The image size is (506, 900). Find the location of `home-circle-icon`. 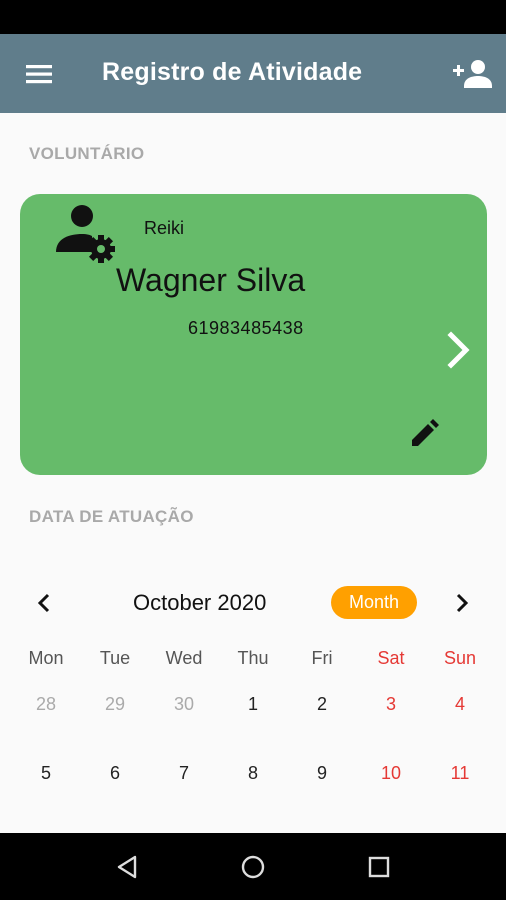

home-circle-icon is located at coordinates (253, 867).